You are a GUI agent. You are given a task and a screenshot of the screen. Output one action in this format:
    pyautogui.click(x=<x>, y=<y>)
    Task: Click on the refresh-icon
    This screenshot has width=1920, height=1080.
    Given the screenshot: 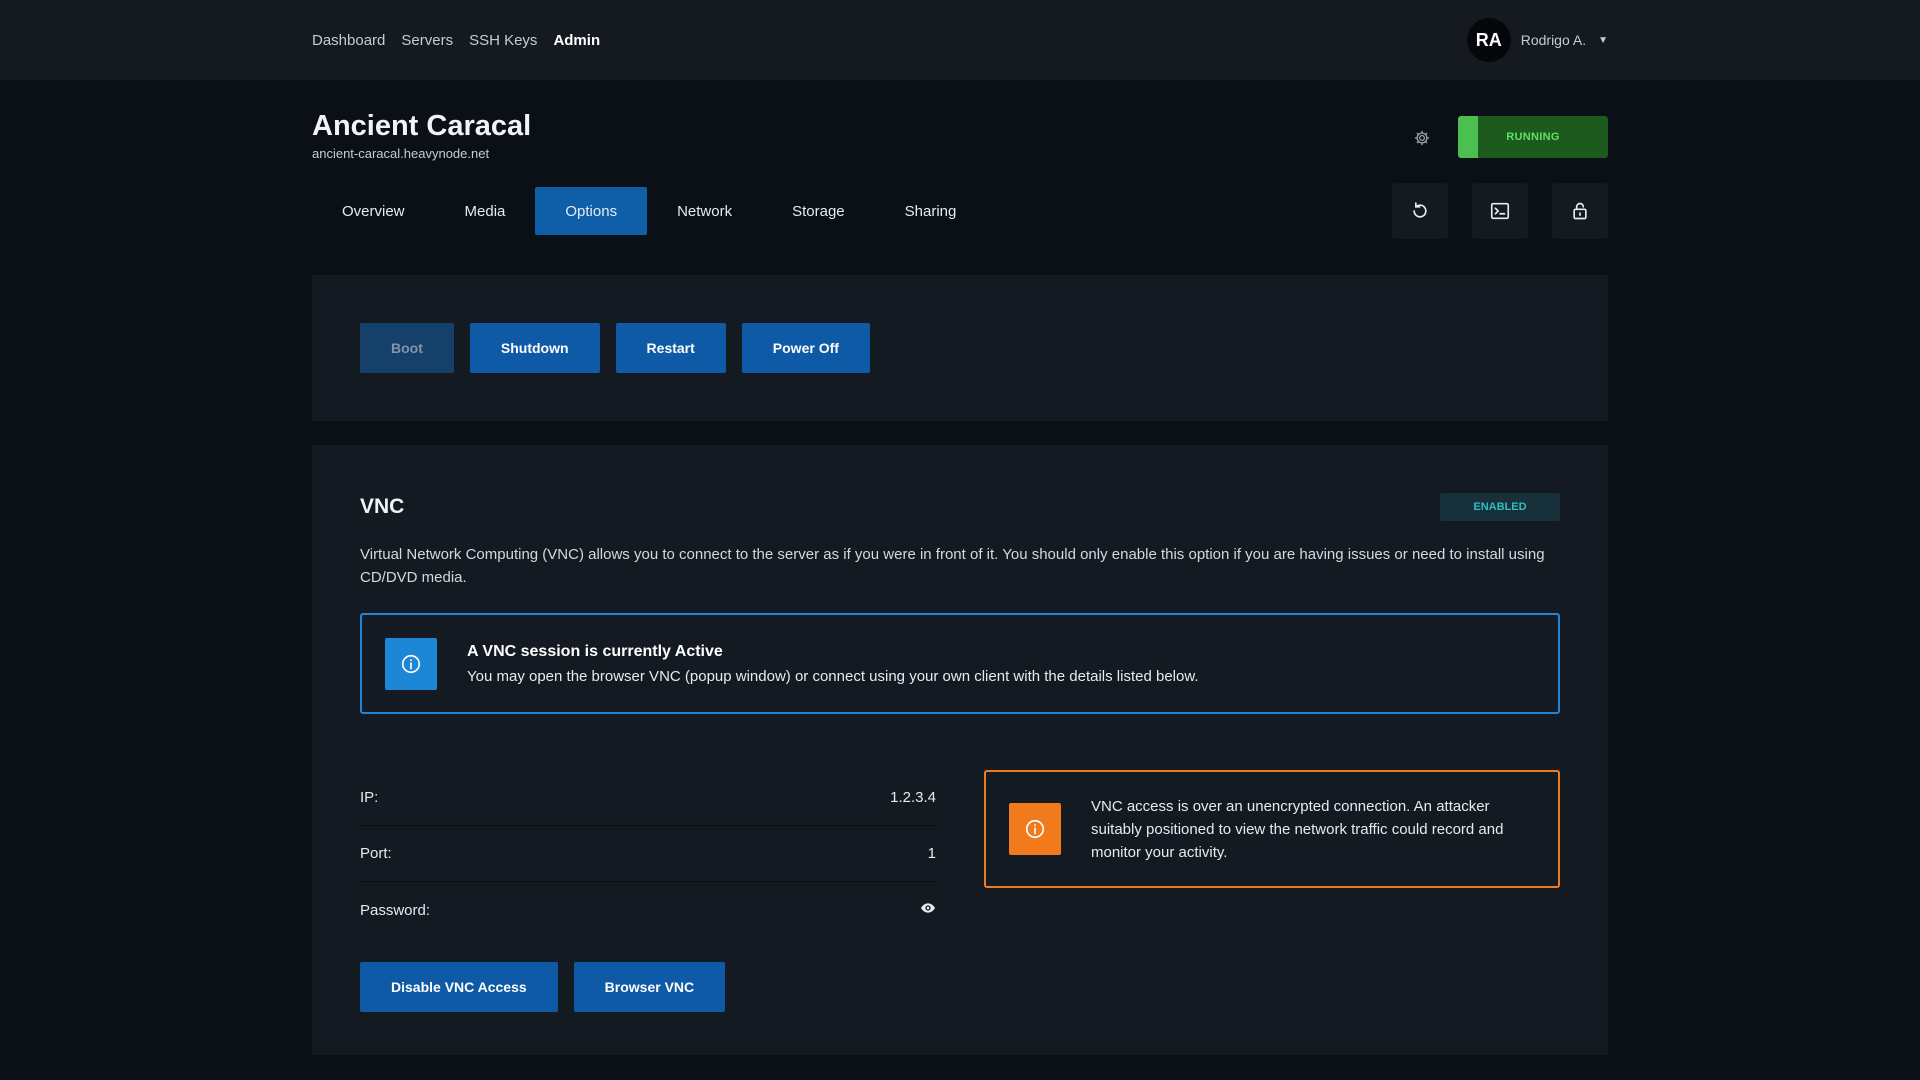 What is the action you would take?
    pyautogui.click(x=1420, y=210)
    